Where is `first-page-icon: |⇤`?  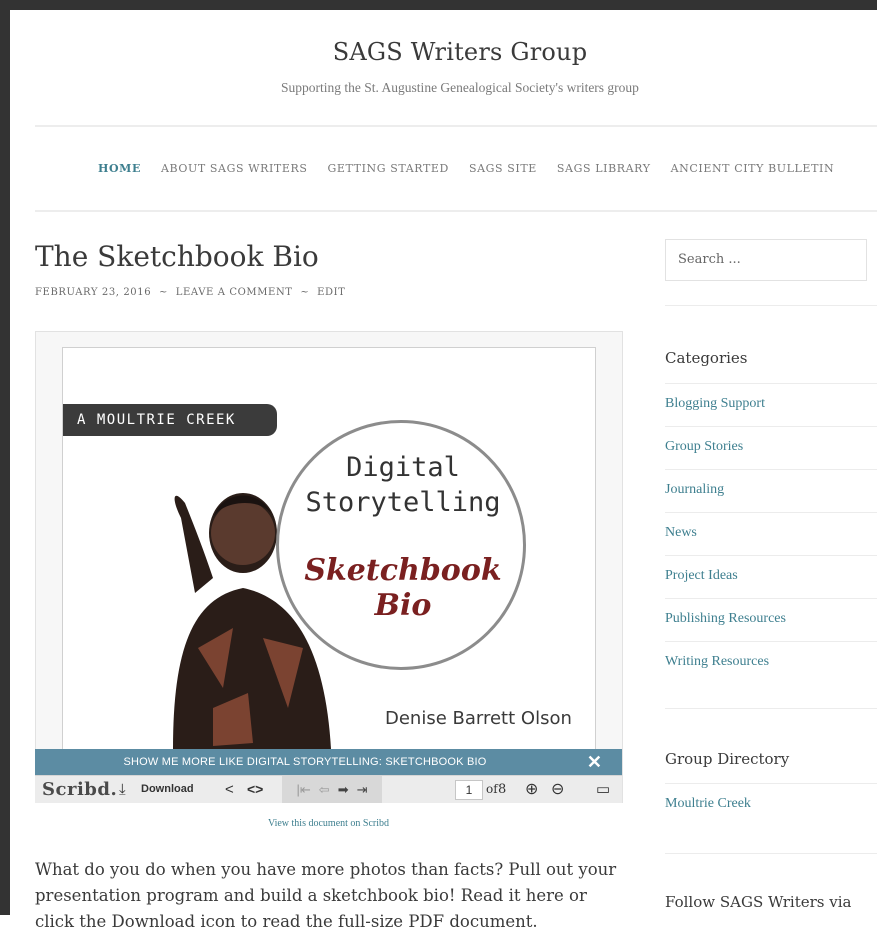 first-page-icon: |⇤ is located at coordinates (304, 789).